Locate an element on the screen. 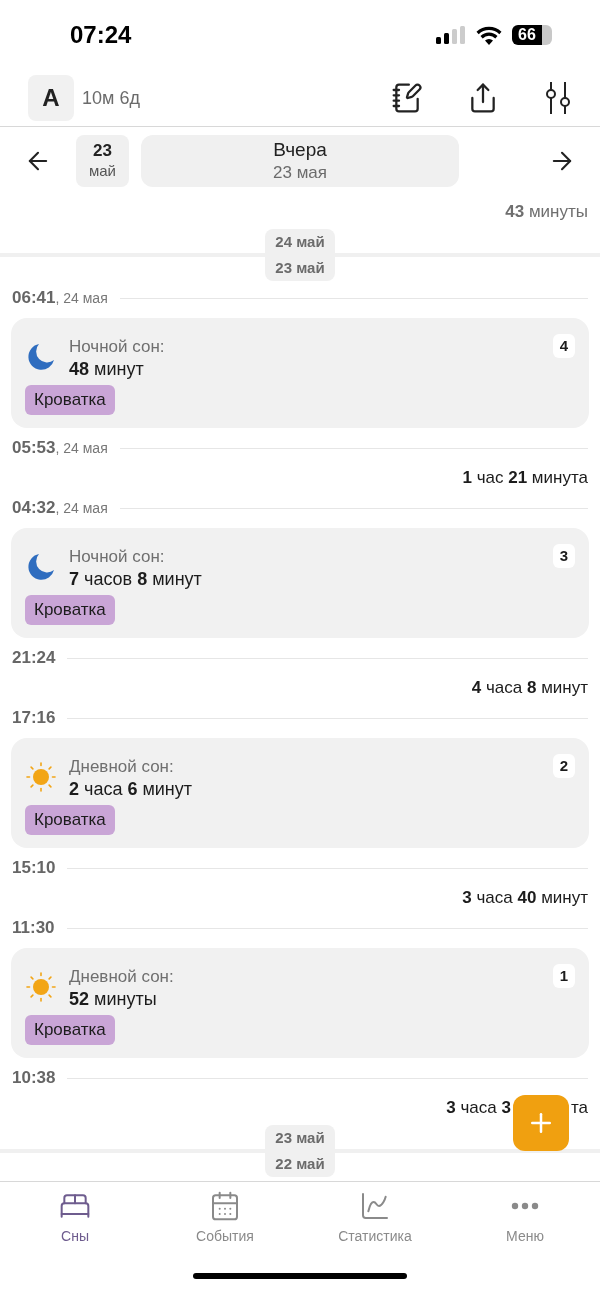  sleep-duration: 2 часа 6 минут is located at coordinates (131, 789).